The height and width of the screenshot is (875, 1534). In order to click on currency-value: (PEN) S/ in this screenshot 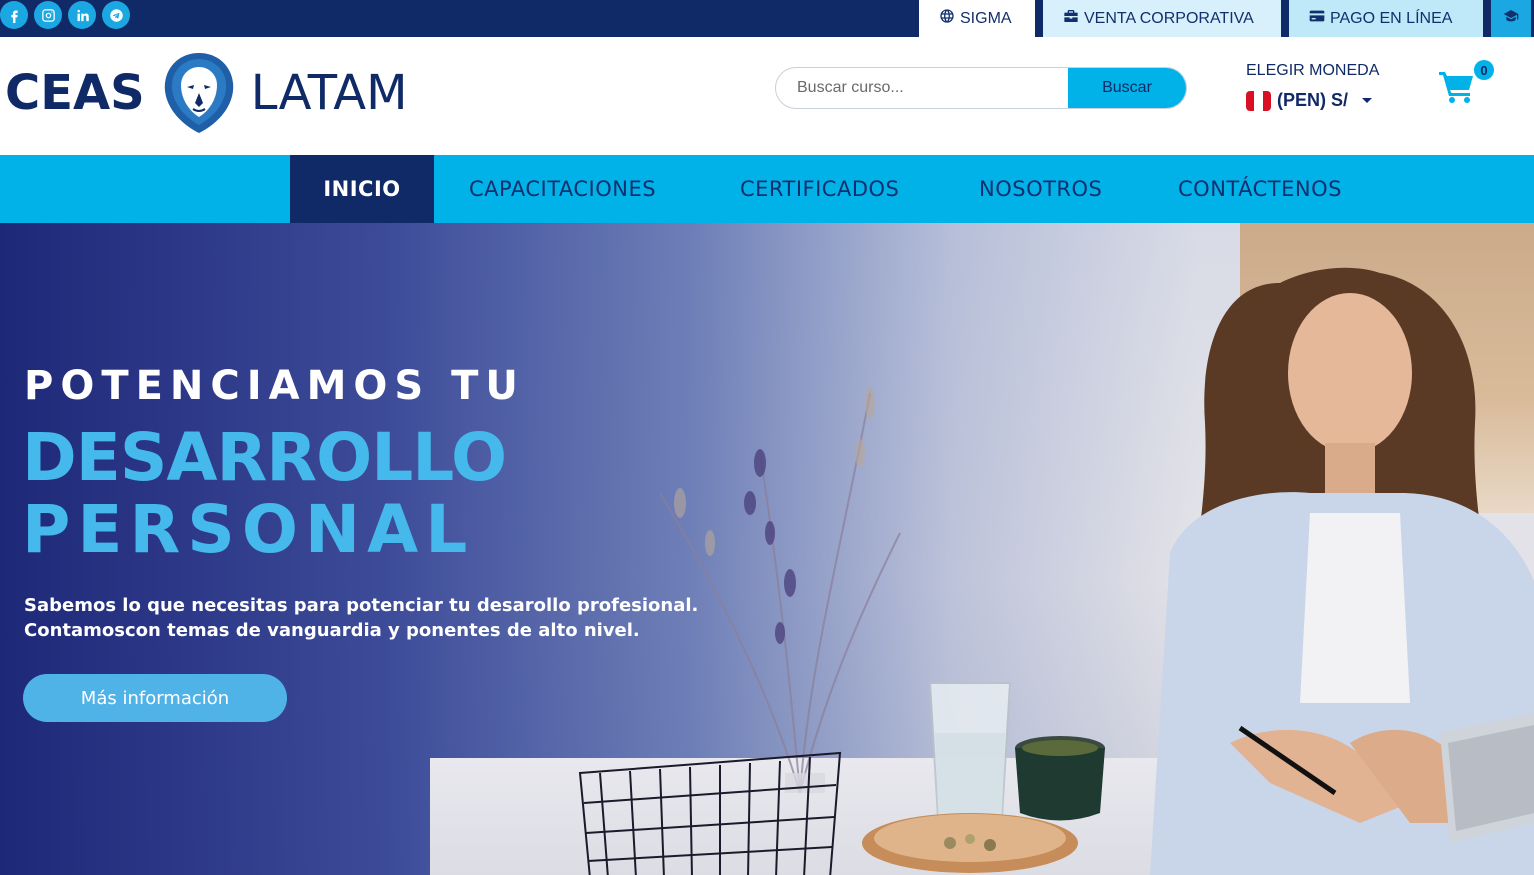, I will do `click(1313, 100)`.